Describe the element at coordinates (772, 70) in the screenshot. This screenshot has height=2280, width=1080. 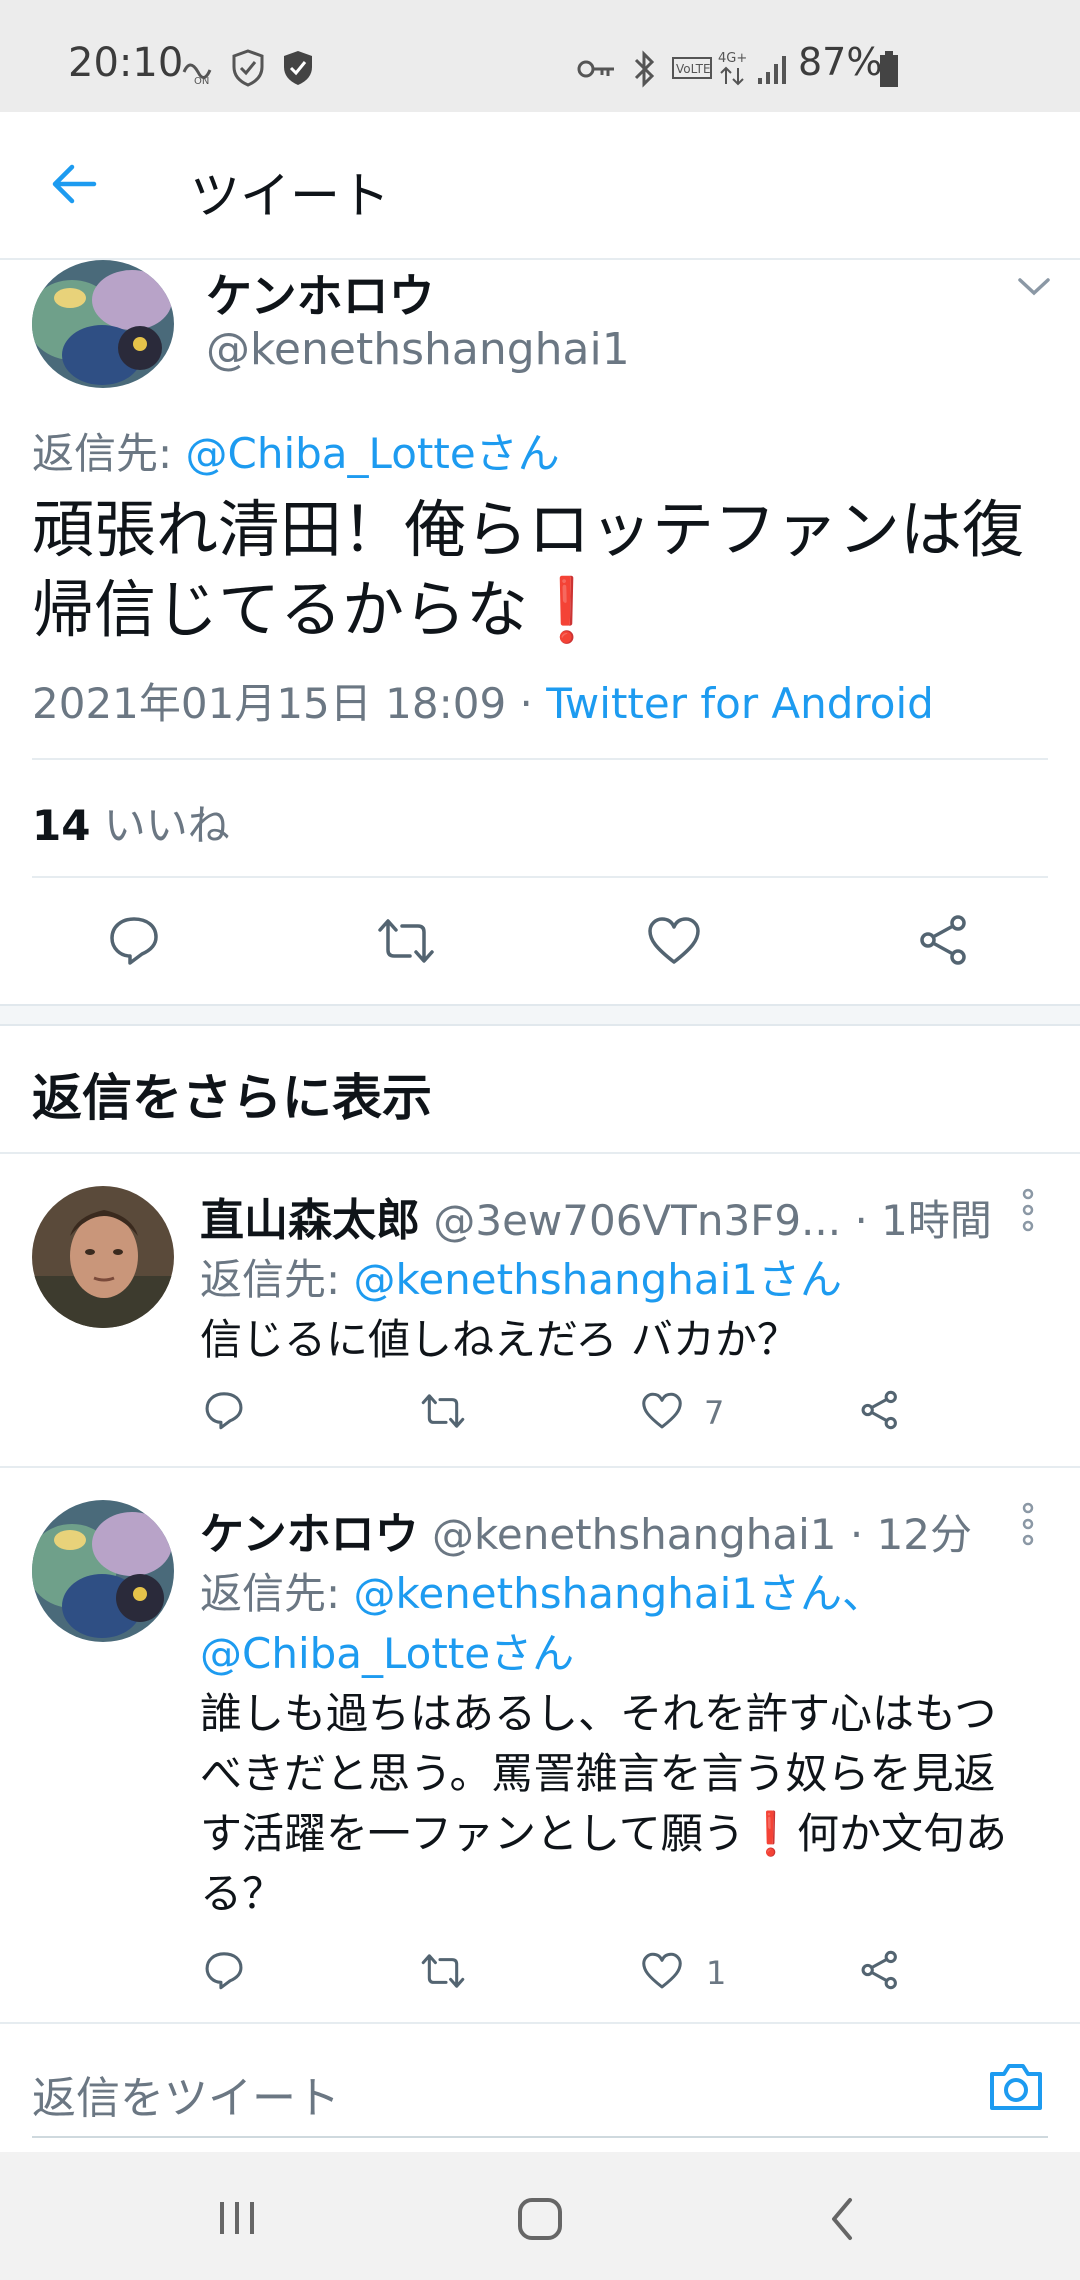
I see `signal-icon` at that location.